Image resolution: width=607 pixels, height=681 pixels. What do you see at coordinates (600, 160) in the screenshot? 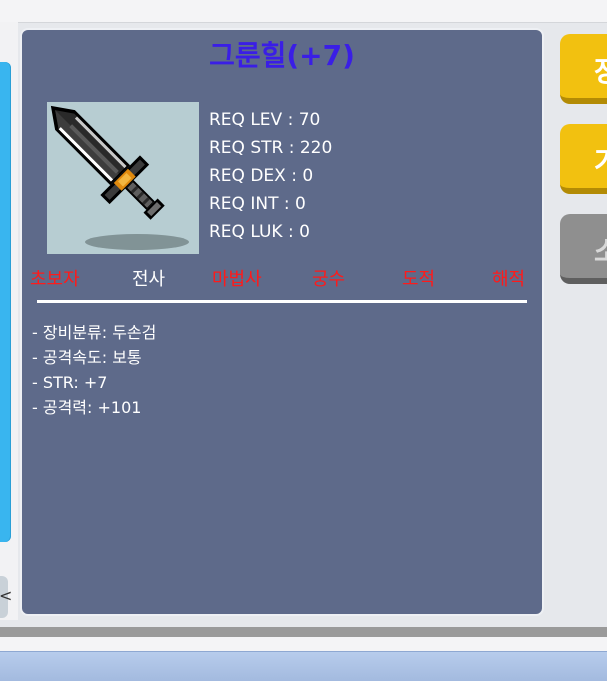
I see `price-button-label: 가` at bounding box center [600, 160].